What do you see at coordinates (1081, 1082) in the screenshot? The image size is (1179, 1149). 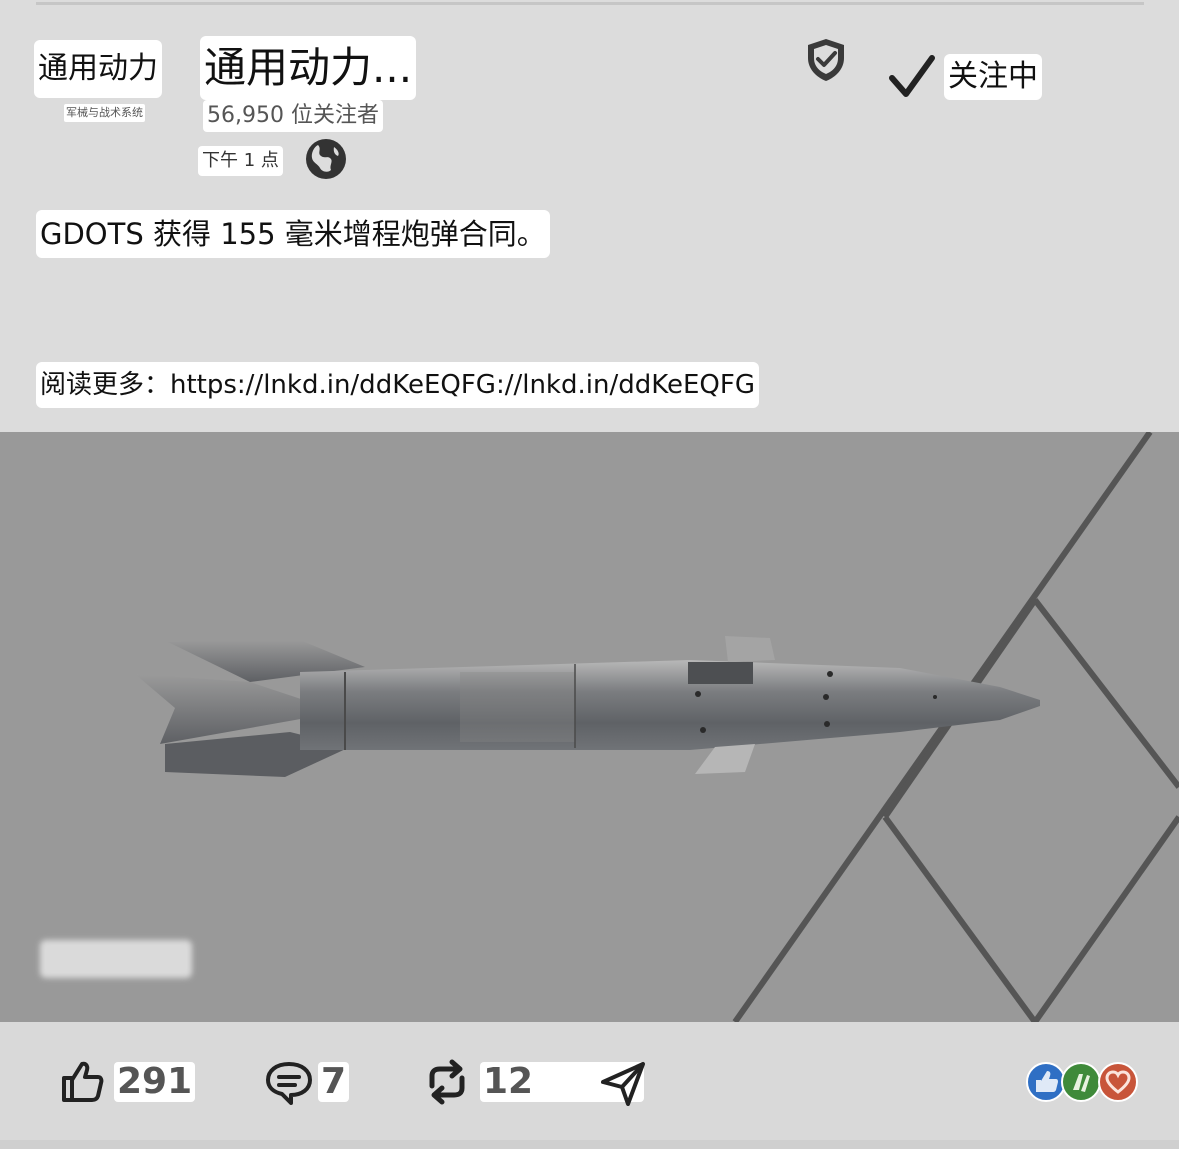 I see `celebrate-reaction-icon` at bounding box center [1081, 1082].